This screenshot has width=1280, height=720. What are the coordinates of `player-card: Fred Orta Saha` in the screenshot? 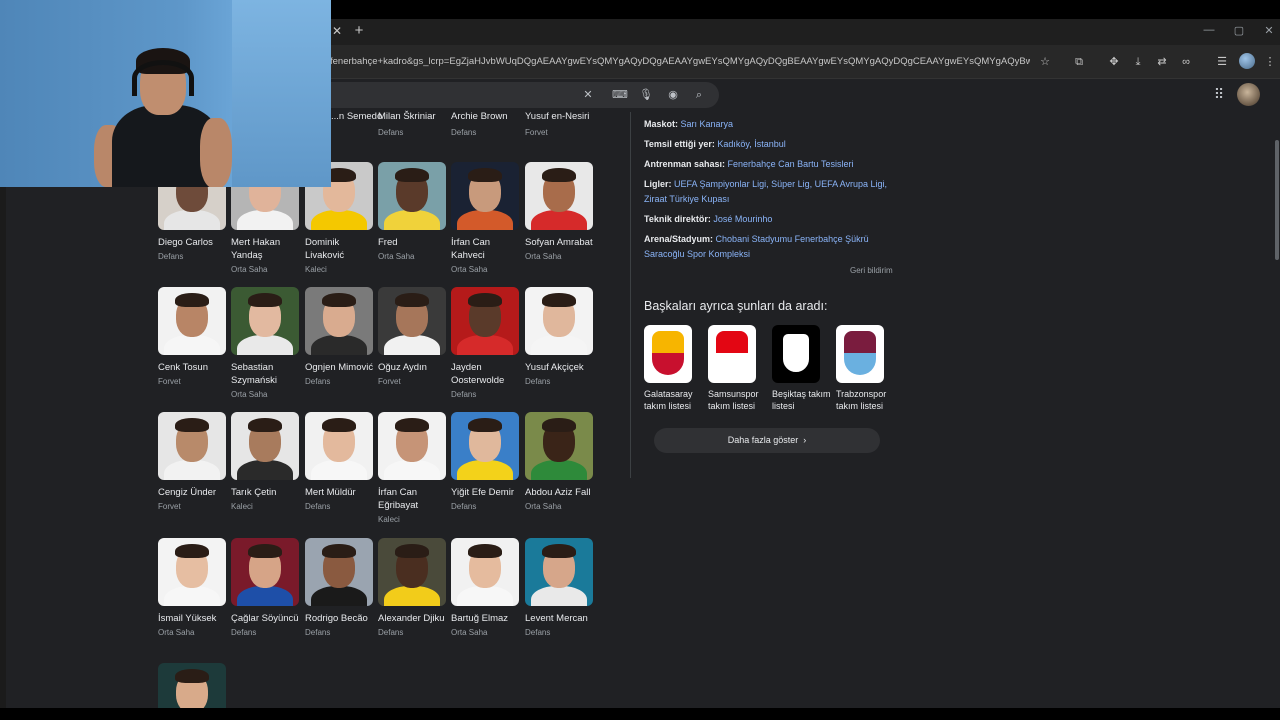 It's located at (413, 212).